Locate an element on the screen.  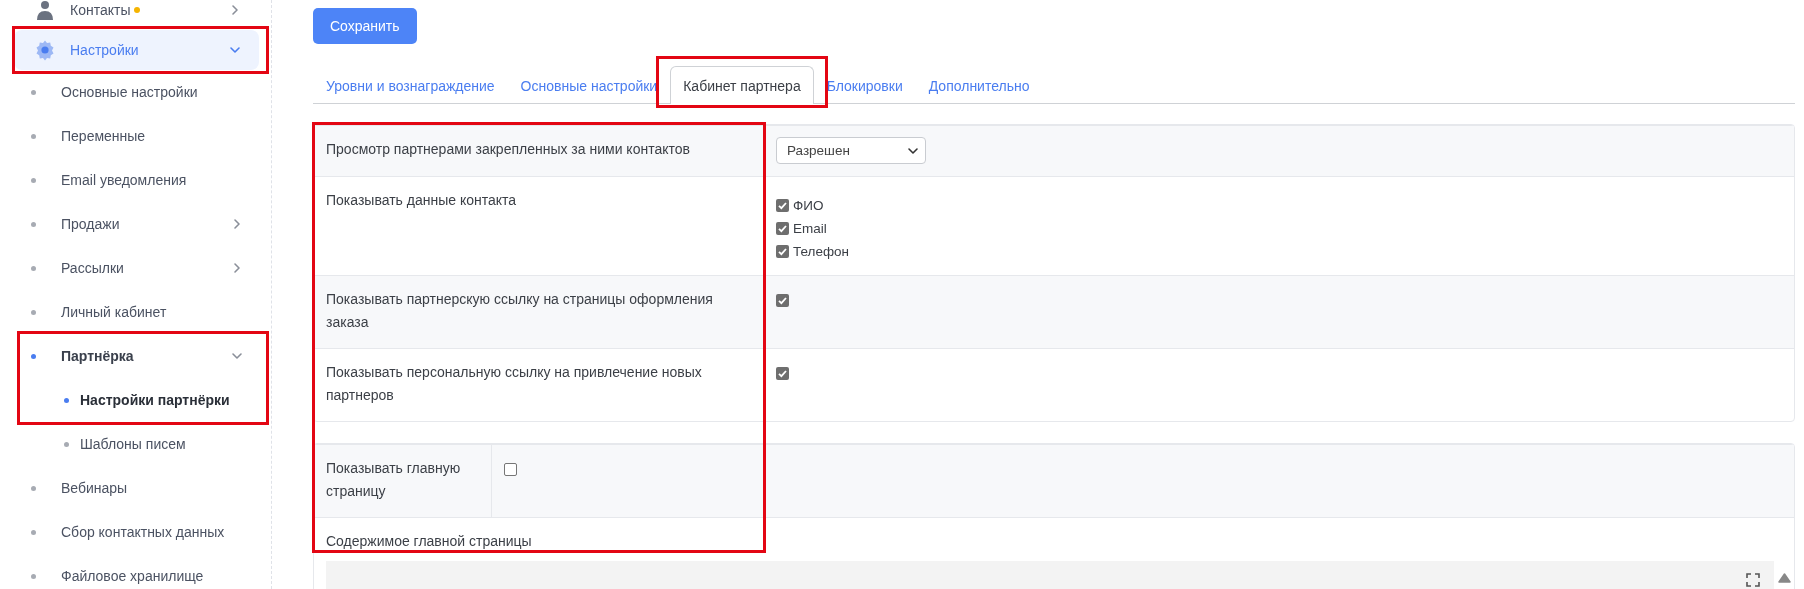
tab: Основные настройки is located at coordinates (589, 85).